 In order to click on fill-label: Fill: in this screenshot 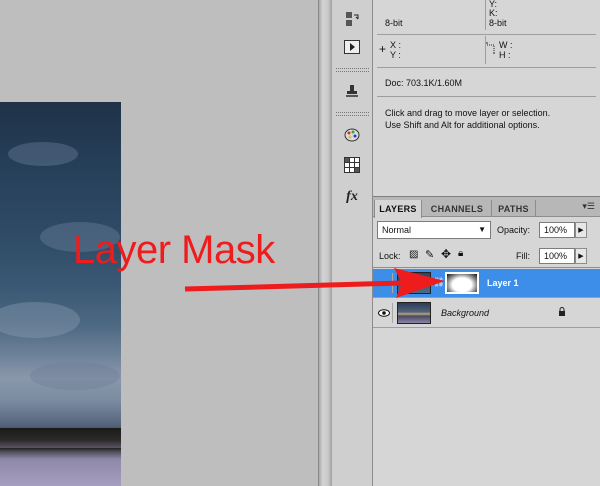, I will do `click(523, 256)`.